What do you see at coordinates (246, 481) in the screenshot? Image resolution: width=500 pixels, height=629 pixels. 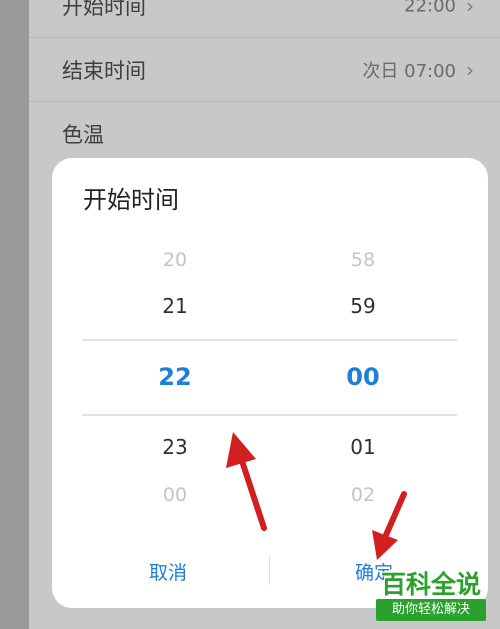 I see `arrow-up-icon` at bounding box center [246, 481].